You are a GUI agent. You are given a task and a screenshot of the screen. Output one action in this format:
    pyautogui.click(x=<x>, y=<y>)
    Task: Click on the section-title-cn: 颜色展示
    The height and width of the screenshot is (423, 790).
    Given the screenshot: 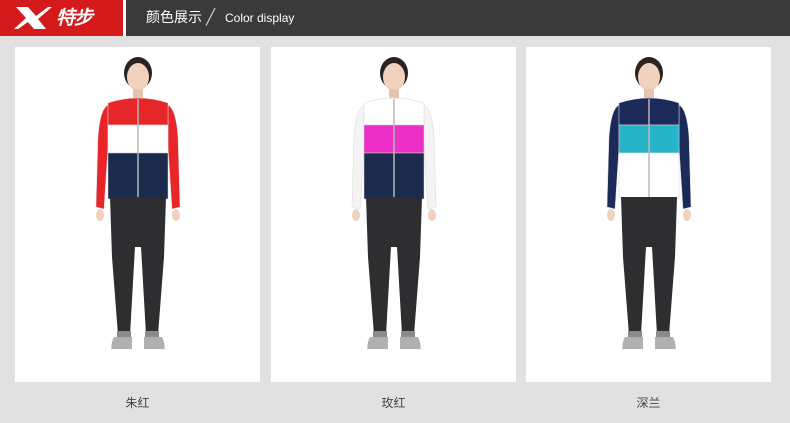 What is the action you would take?
    pyautogui.click(x=174, y=18)
    